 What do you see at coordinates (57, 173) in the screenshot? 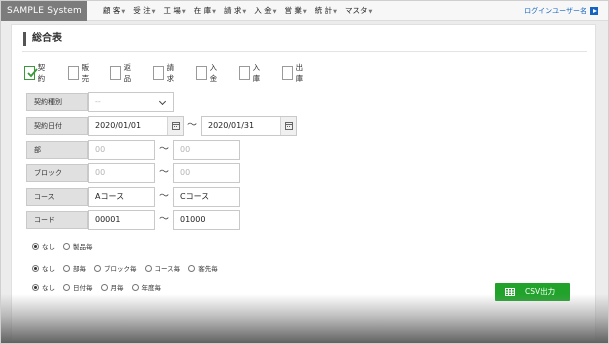
I see `block-label: ブロック` at bounding box center [57, 173].